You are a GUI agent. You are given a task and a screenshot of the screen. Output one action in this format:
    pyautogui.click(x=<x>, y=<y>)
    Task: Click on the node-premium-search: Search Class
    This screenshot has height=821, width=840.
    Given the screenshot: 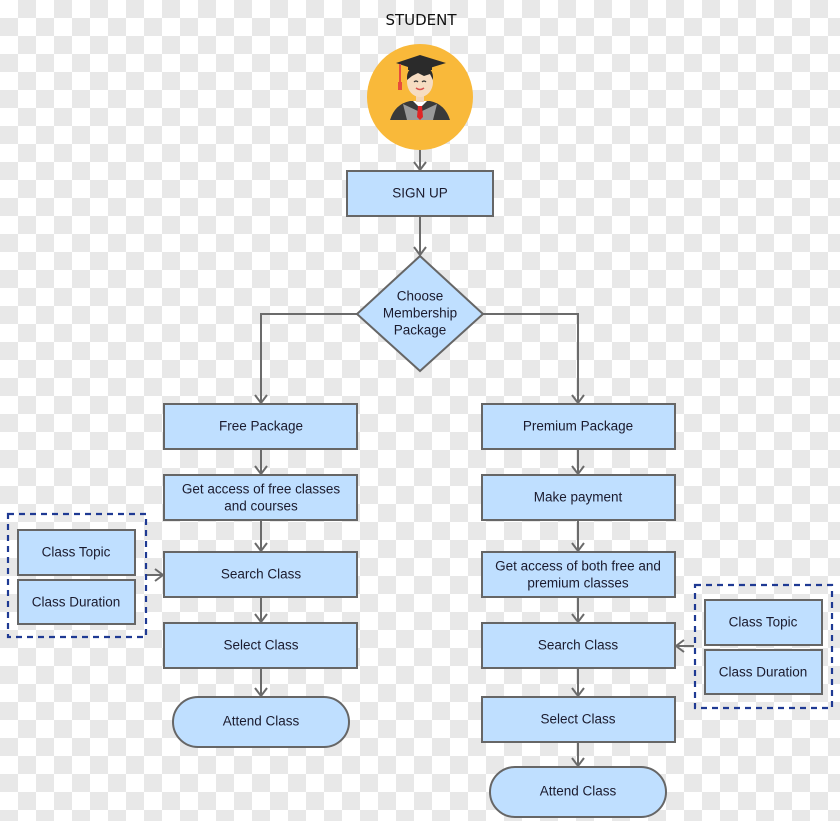 What is the action you would take?
    pyautogui.click(x=578, y=645)
    